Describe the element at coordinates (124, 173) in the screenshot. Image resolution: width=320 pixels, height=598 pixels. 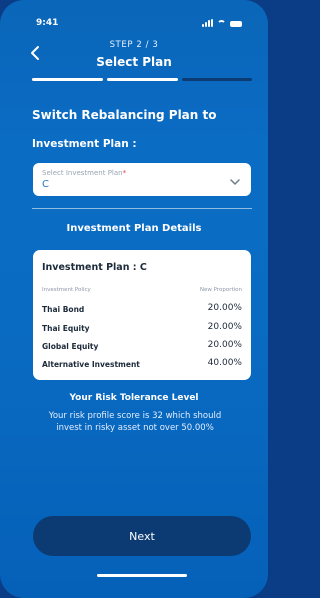
I see `required-mark: *` at that location.